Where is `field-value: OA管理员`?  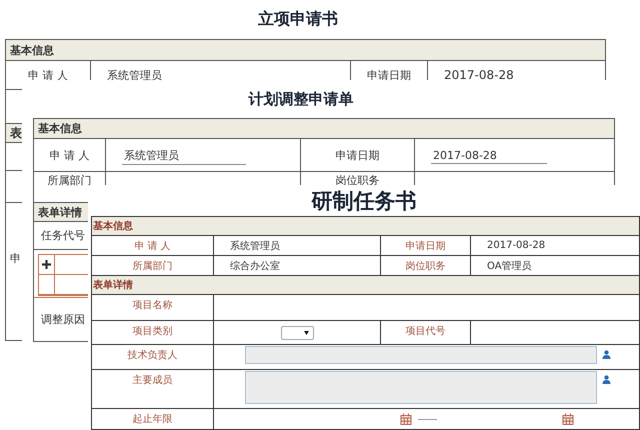
field-value: OA管理员 is located at coordinates (509, 266).